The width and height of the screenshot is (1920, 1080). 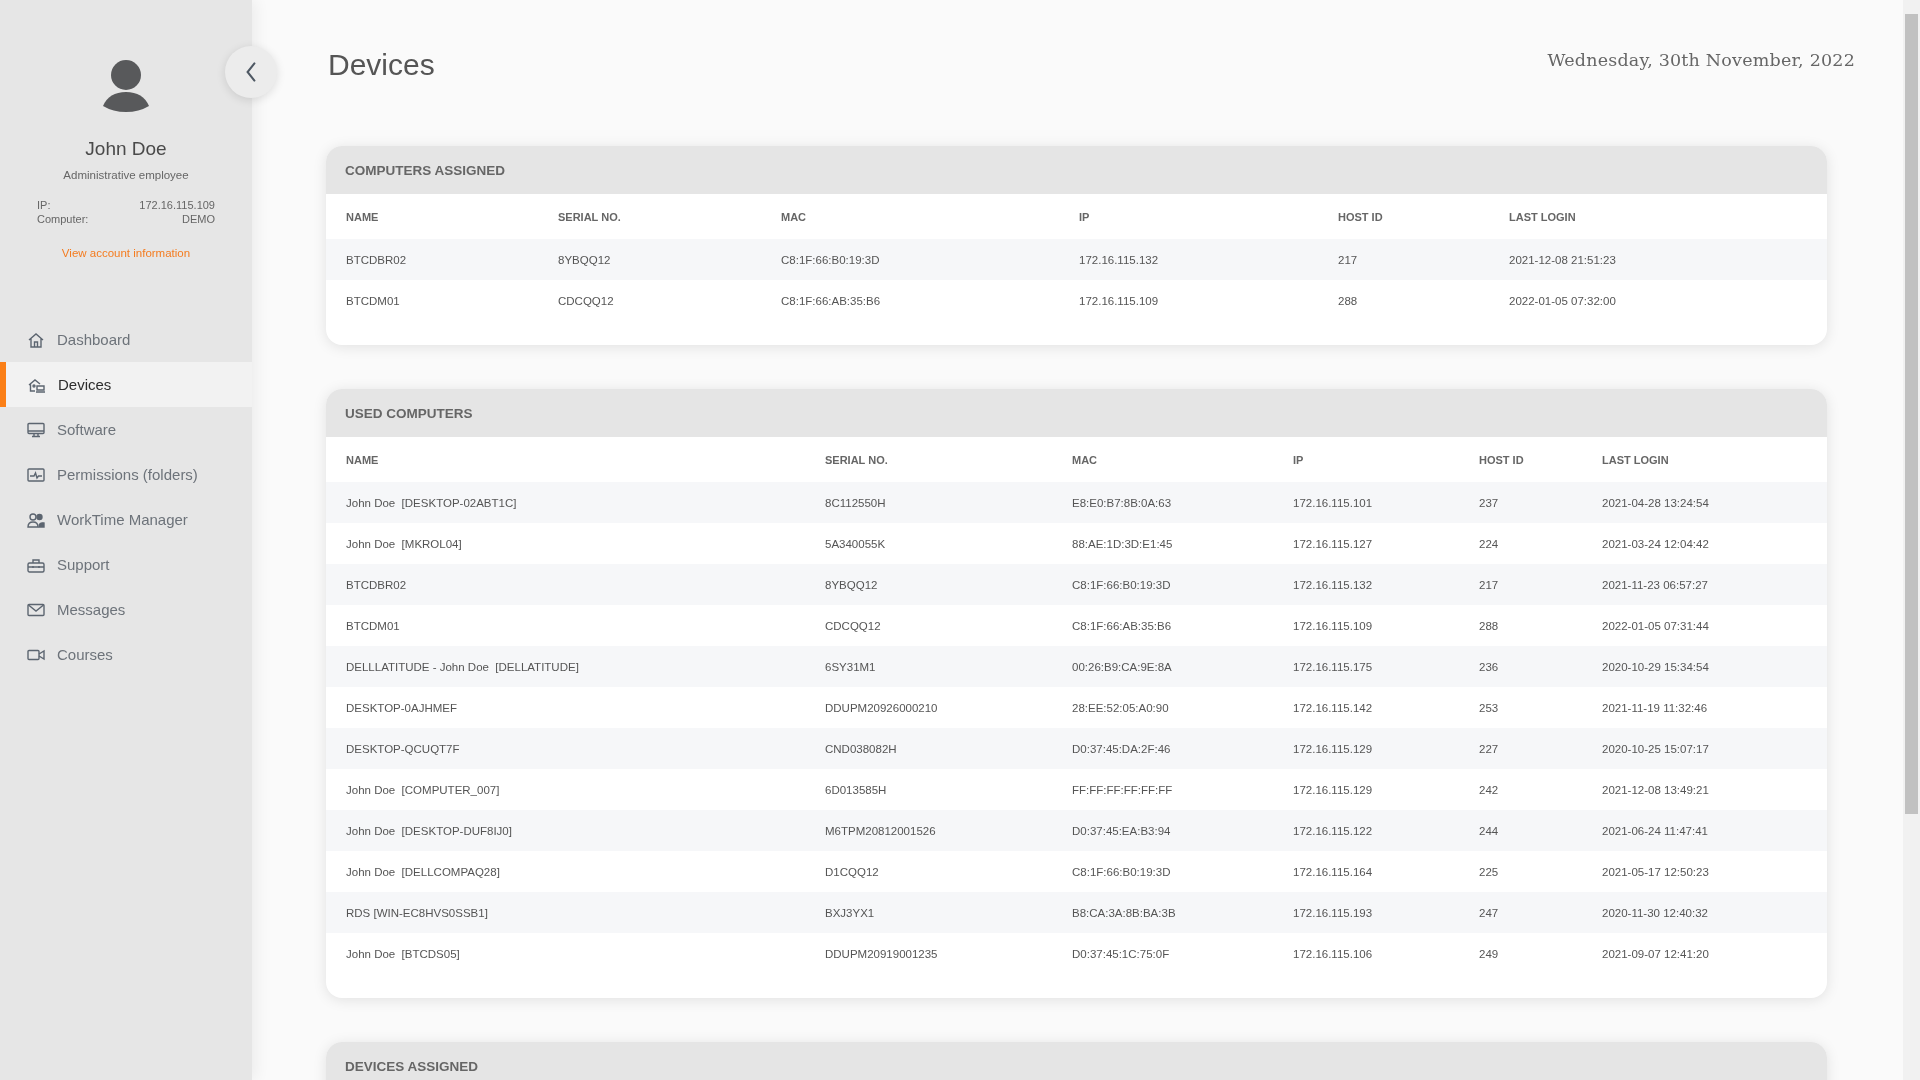 What do you see at coordinates (856, 502) in the screenshot?
I see `table-cell-text: 8C112550H` at bounding box center [856, 502].